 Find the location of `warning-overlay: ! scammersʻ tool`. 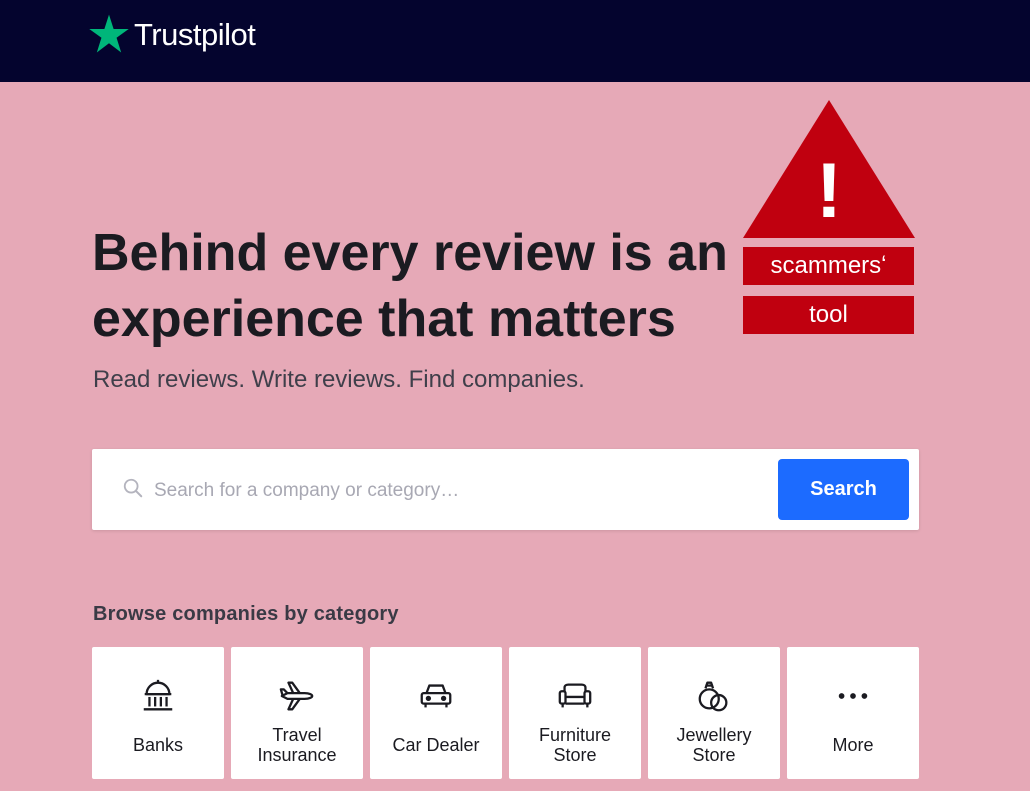

warning-overlay: ! scammersʻ tool is located at coordinates (829, 218).